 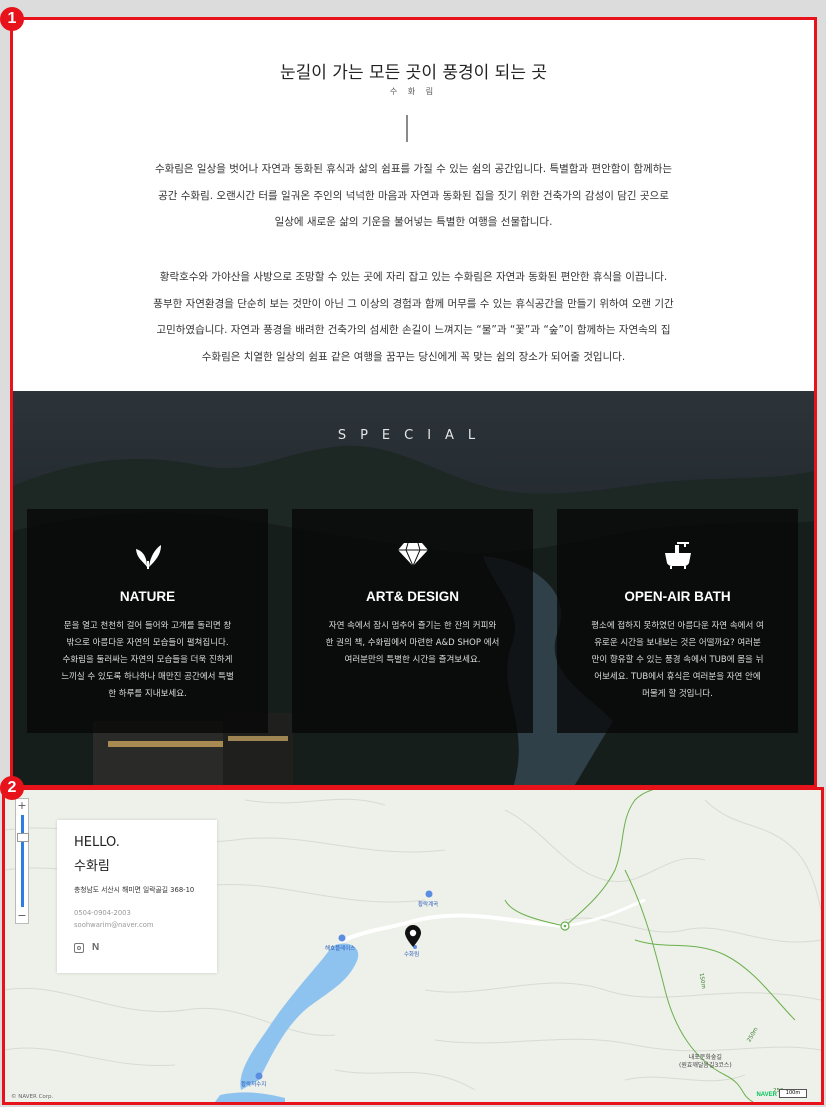 I want to click on instagram-icon, so click(x=79, y=947).